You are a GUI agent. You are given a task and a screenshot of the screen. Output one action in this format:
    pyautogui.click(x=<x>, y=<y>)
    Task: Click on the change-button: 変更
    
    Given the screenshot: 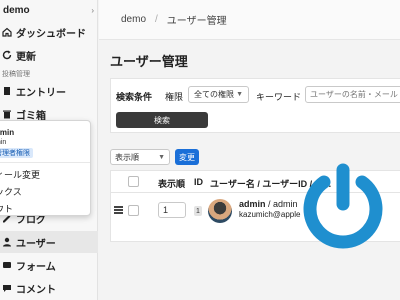 What is the action you would take?
    pyautogui.click(x=187, y=157)
    